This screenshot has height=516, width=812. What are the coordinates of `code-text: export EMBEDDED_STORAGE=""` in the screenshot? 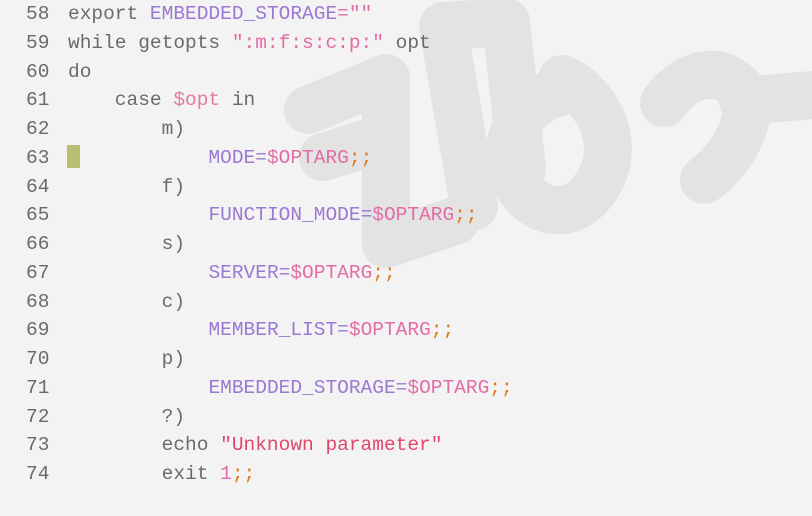 It's located at (220, 14).